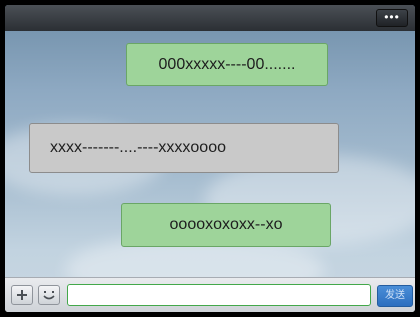 This screenshot has height=317, width=420. Describe the element at coordinates (138, 147) in the screenshot. I see `message-text: xxxx-------....----xxxxoooo` at that location.